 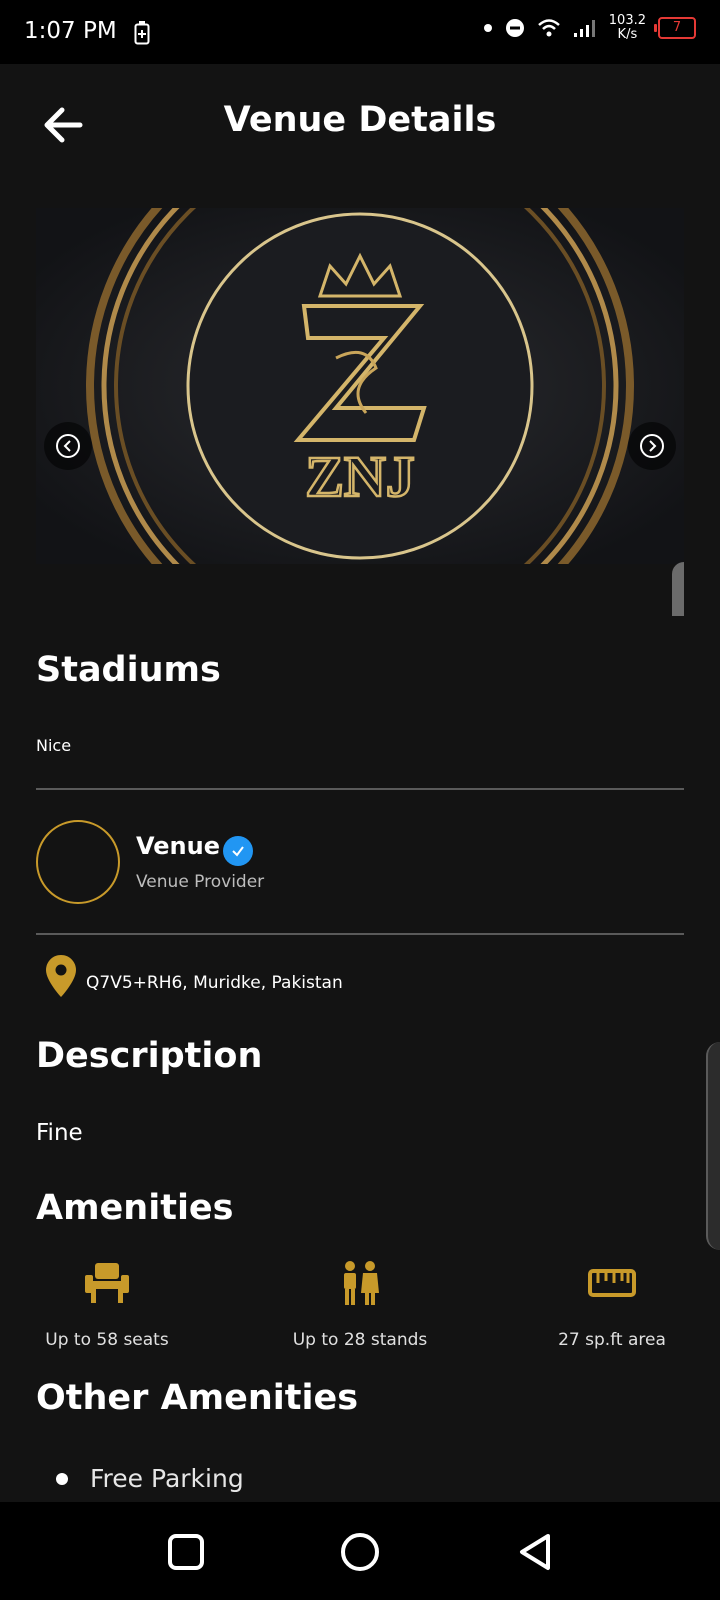 I want to click on provider-name: Venue, so click(x=178, y=846).